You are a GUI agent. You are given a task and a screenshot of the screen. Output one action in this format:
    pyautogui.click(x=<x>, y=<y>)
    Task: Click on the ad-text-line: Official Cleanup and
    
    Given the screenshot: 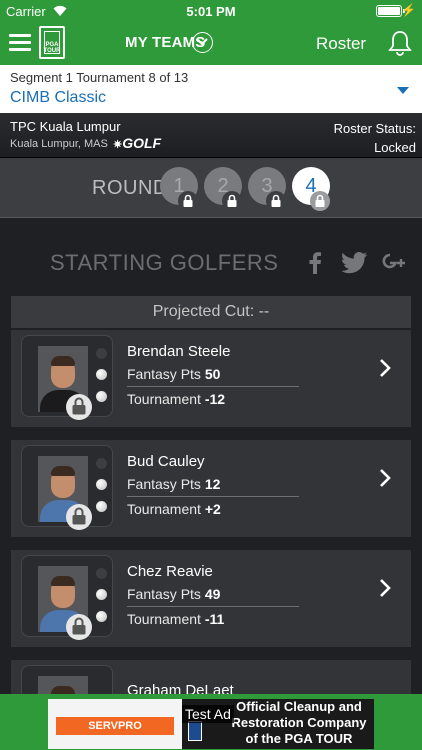 What is the action you would take?
    pyautogui.click(x=299, y=706)
    